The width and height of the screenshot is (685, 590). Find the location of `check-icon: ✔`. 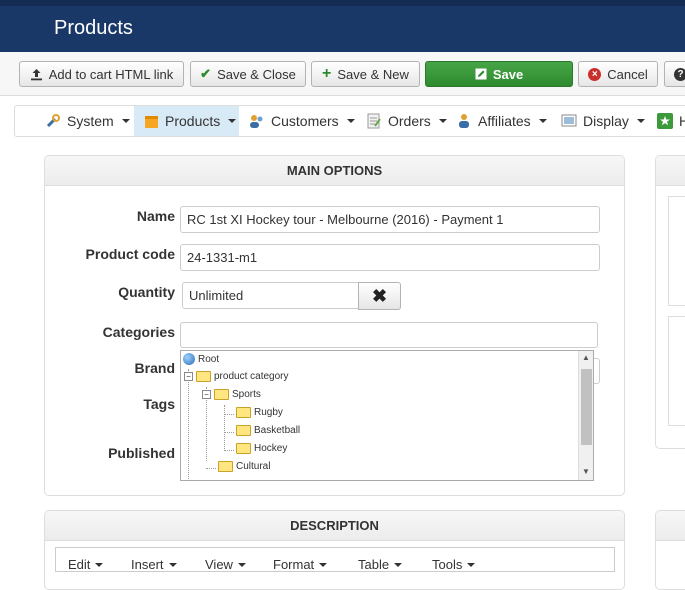

check-icon: ✔ is located at coordinates (206, 73).